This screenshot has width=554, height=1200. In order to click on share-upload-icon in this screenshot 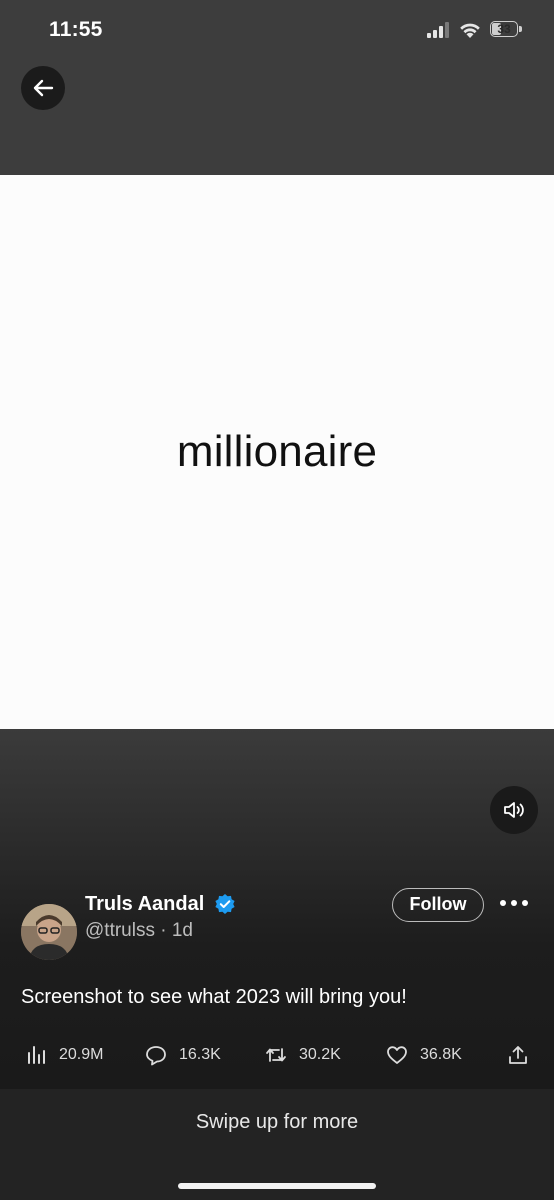, I will do `click(518, 1055)`.